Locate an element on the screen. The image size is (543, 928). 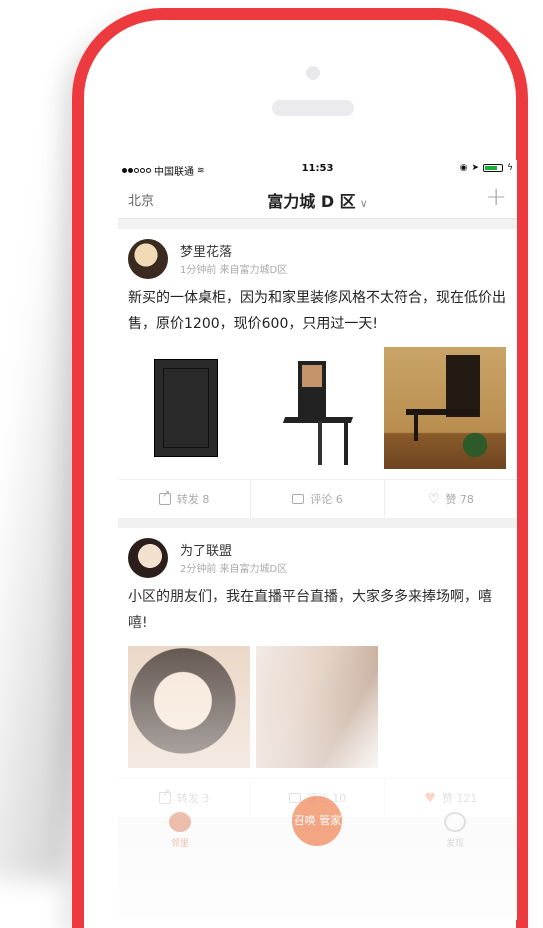
comment-label: 评论 6 is located at coordinates (326, 499).